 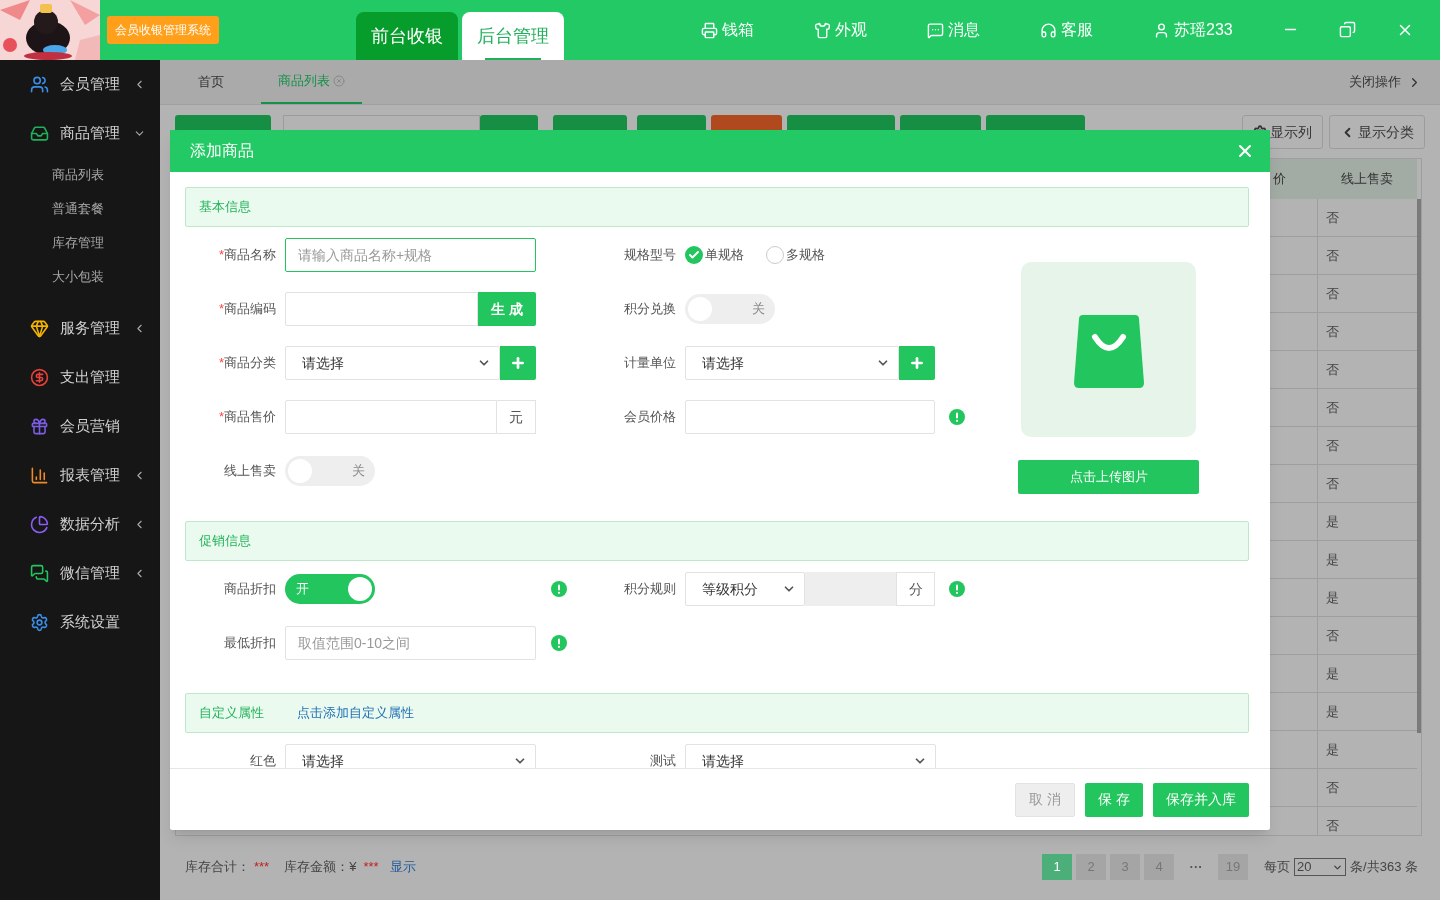 I want to click on section-title: 自定义属性, so click(x=231, y=713).